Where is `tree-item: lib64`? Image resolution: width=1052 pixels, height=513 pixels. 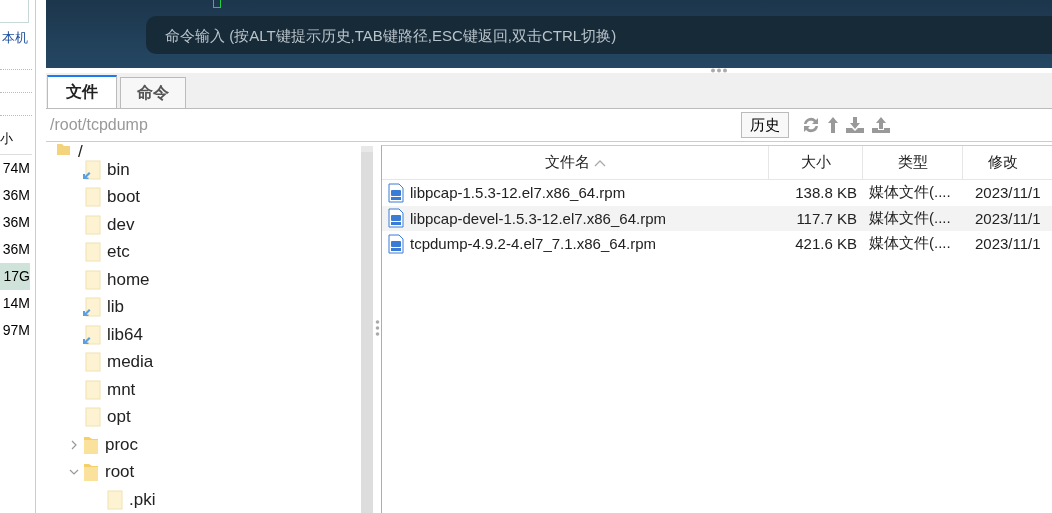 tree-item: lib64 is located at coordinates (125, 334).